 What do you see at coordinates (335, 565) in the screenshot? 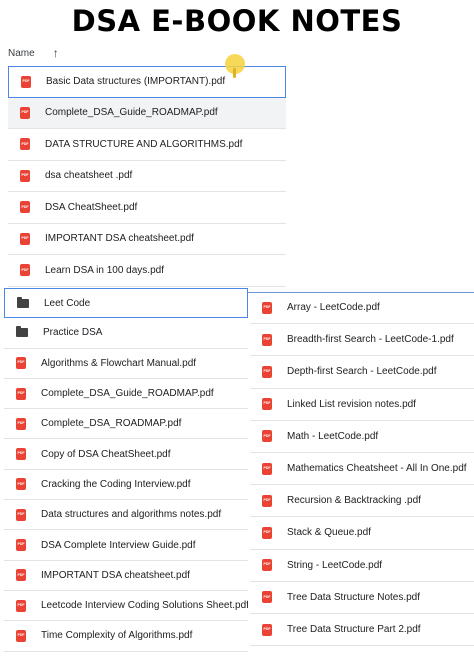
I see `item-label: String - LeetCode.pdf` at bounding box center [335, 565].